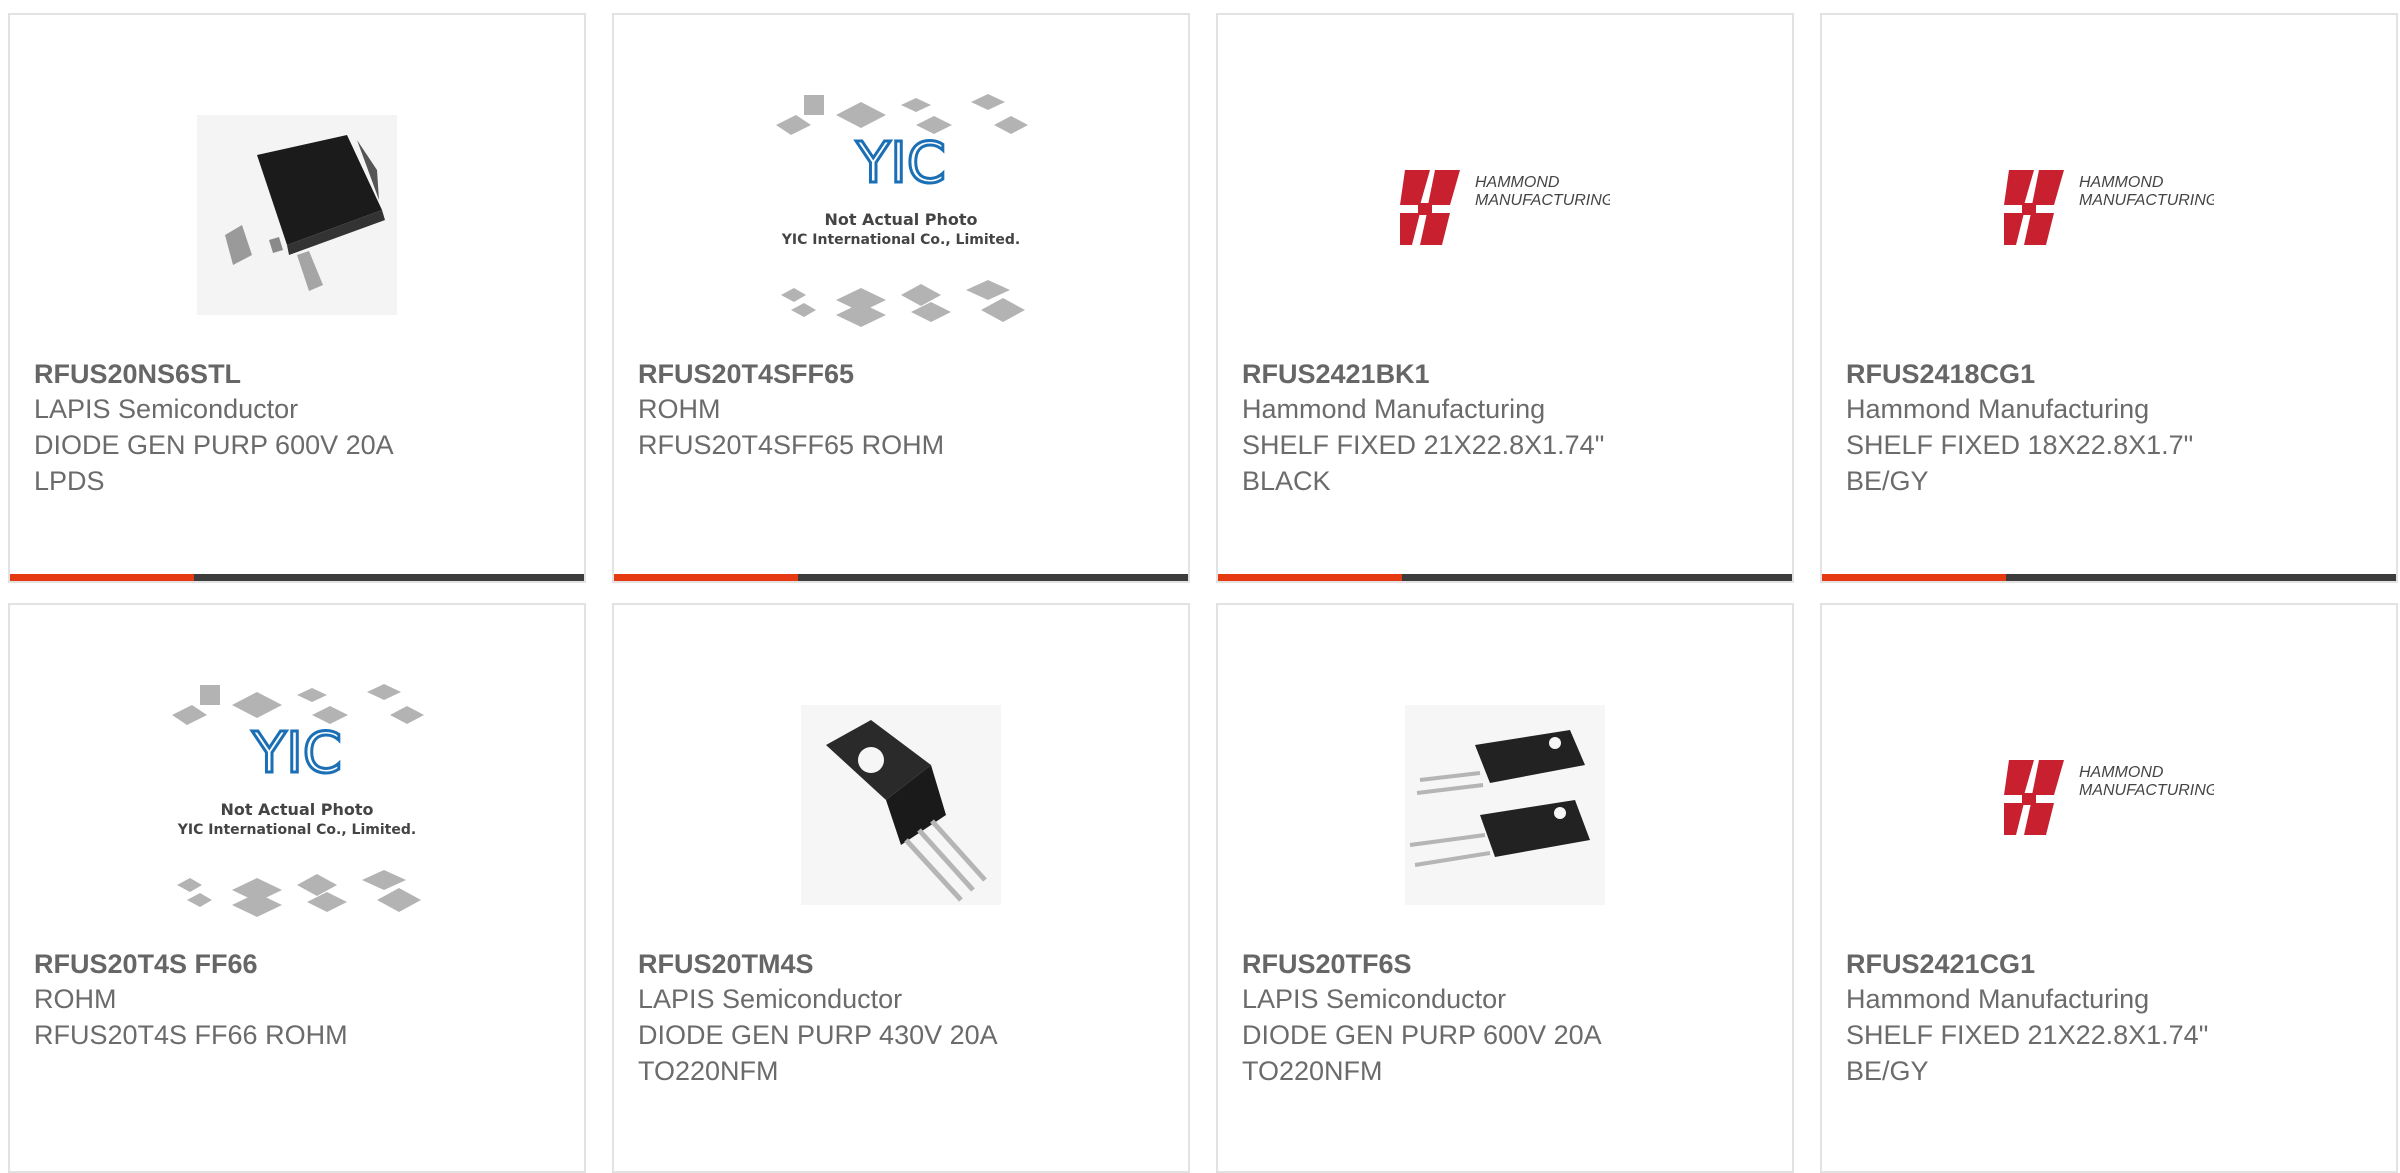 This screenshot has width=2400, height=1173. Describe the element at coordinates (304, 374) in the screenshot. I see `part-number: RFUS20NS6STL` at that location.